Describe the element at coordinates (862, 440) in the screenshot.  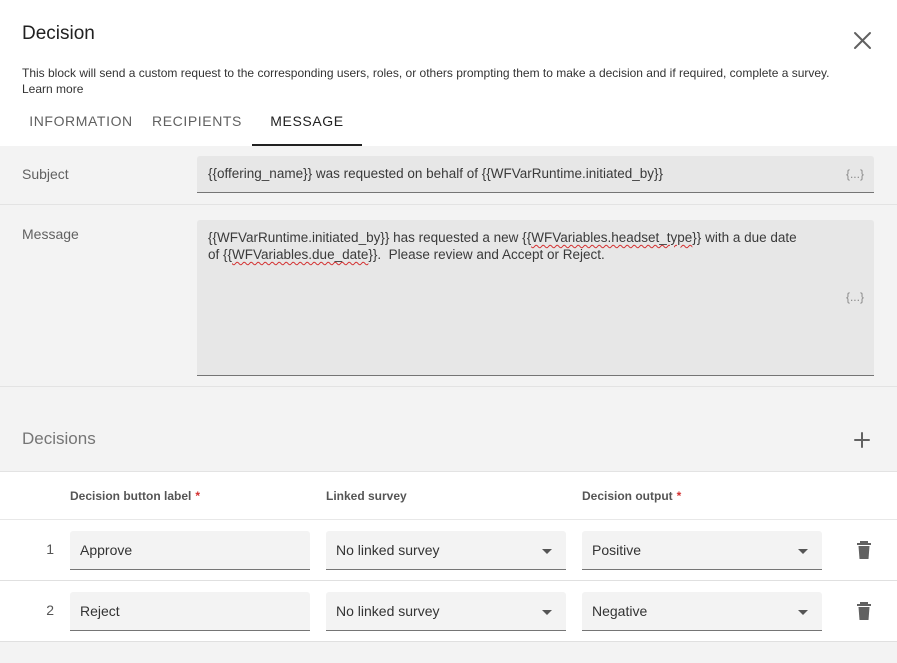
I see `plus-icon` at that location.